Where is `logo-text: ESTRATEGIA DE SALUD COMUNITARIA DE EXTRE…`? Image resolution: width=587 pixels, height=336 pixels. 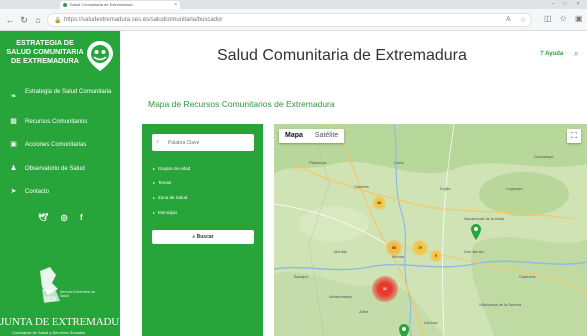
logo-text: ESTRATEGIA DE SALUD COMUNITARIA DE EXTRE… is located at coordinates (45, 51).